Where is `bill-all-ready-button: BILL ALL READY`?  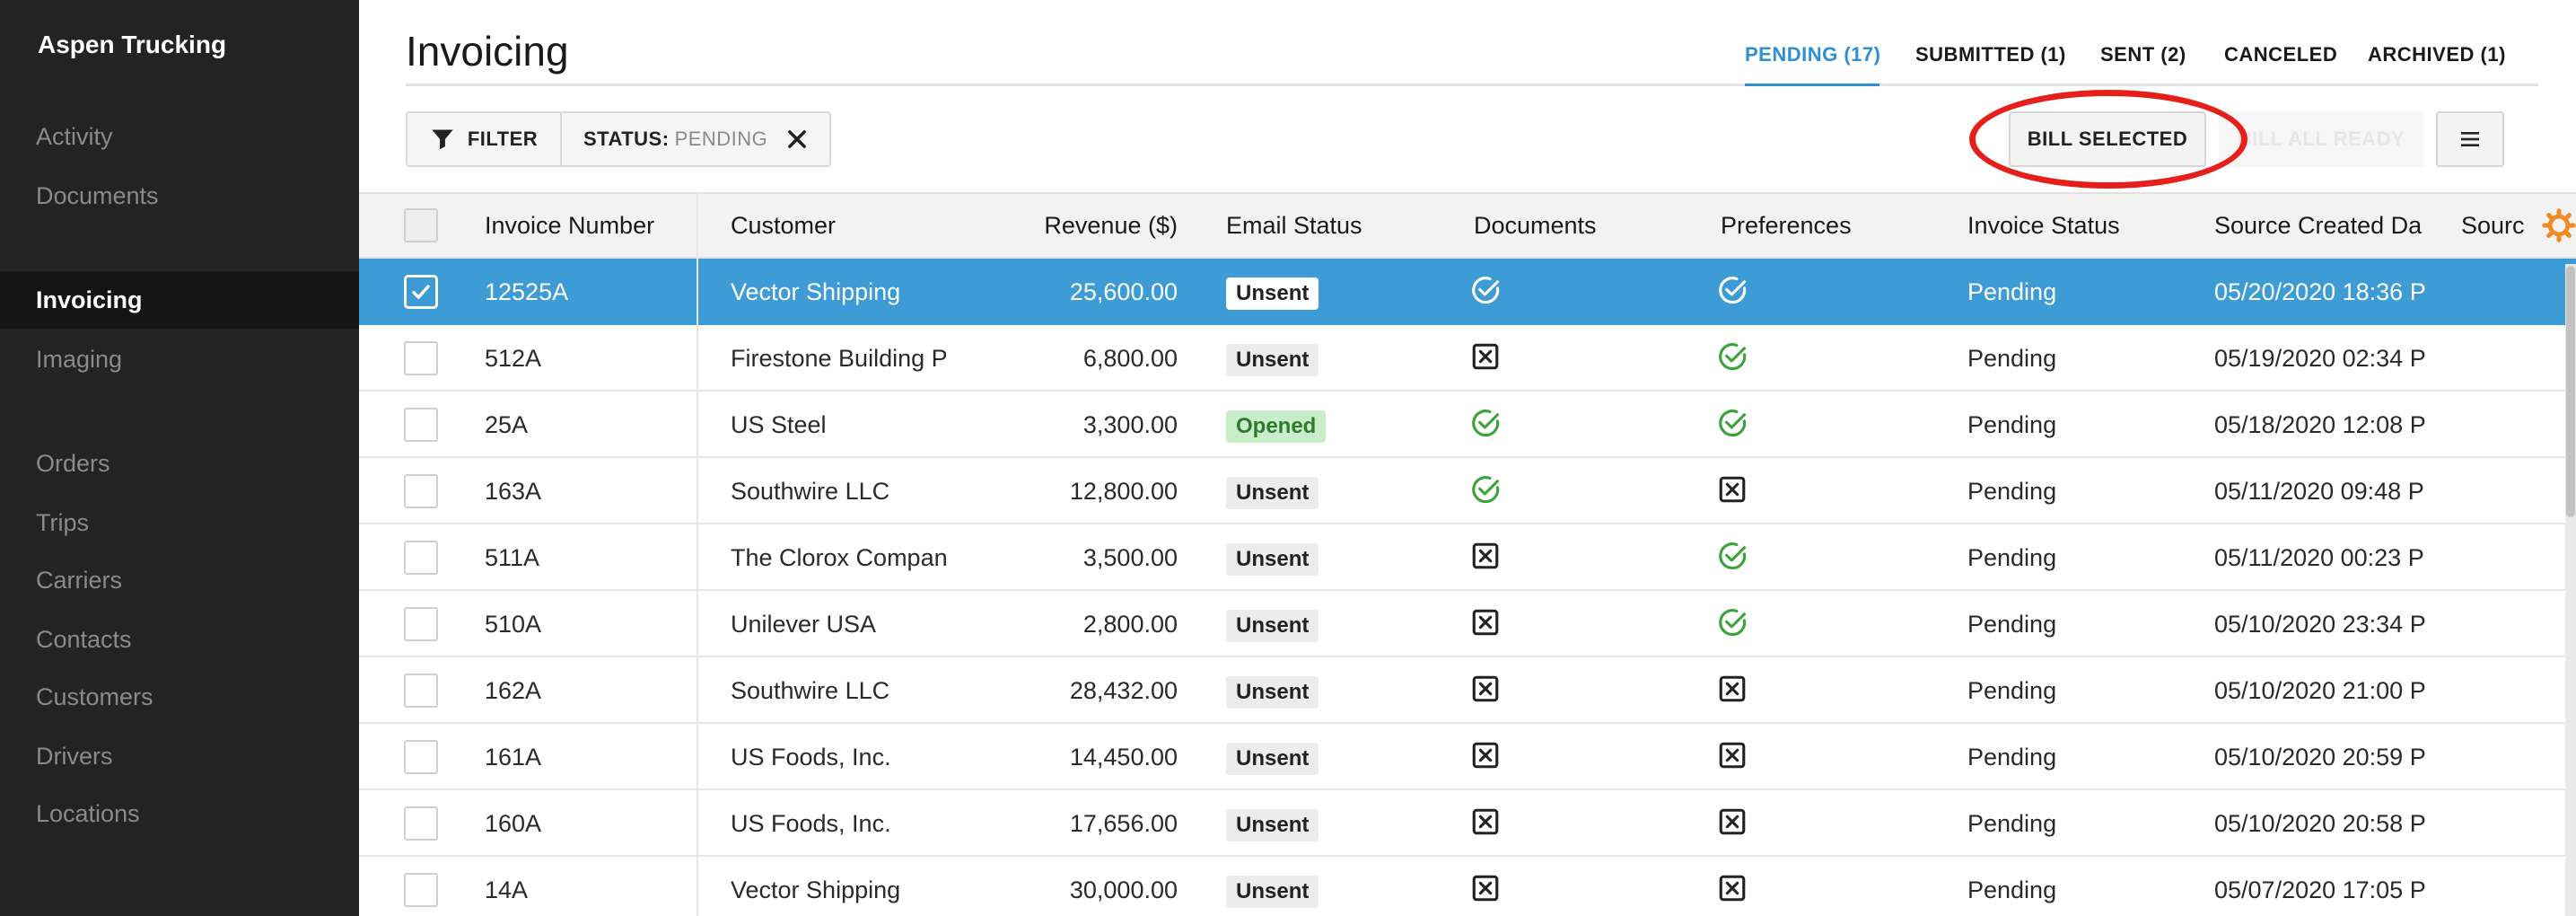 bill-all-ready-button: BILL ALL READY is located at coordinates (2321, 139).